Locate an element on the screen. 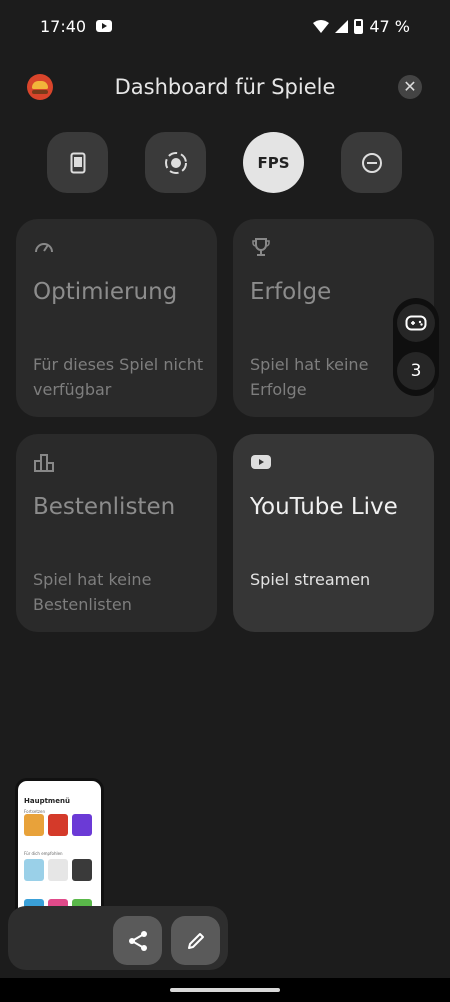 This screenshot has width=450, height=1002. notification-count: 3 is located at coordinates (416, 371).